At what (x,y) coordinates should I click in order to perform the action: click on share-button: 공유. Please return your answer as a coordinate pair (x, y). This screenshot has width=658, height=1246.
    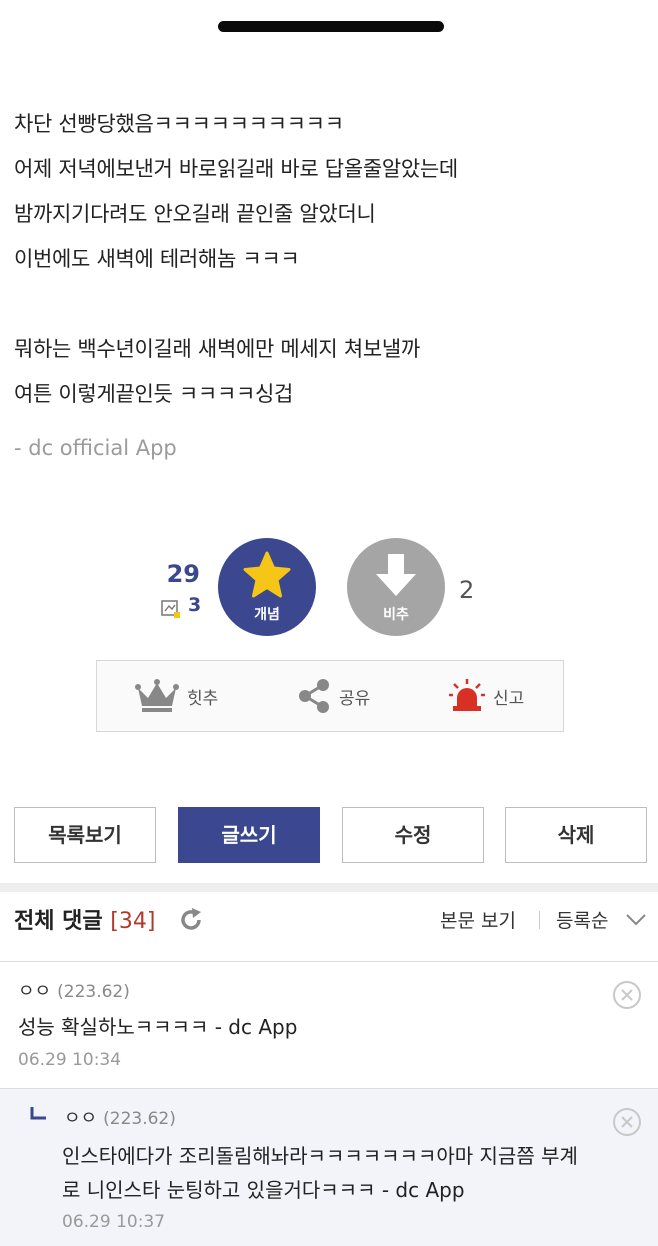
    Looking at the image, I should click on (333, 696).